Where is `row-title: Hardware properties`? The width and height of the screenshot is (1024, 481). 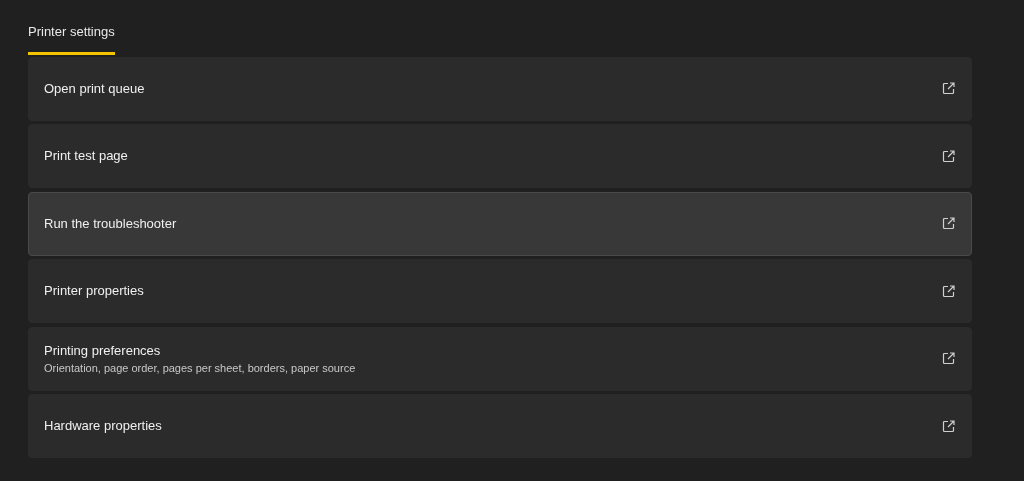
row-title: Hardware properties is located at coordinates (103, 426).